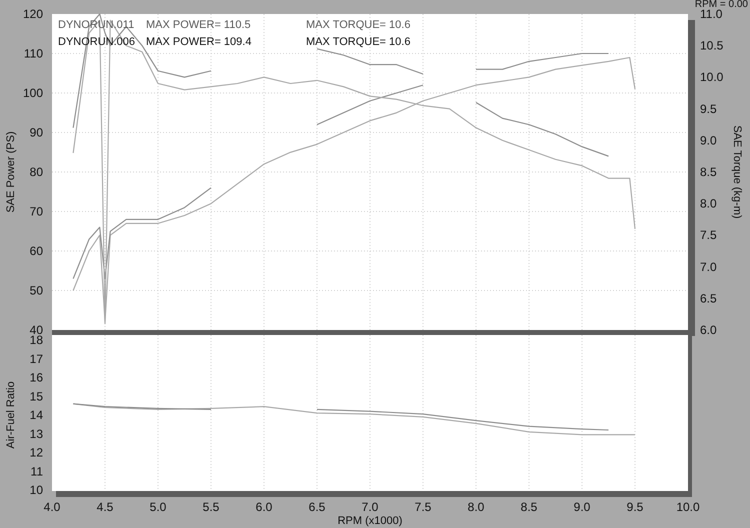 The width and height of the screenshot is (750, 528). I want to click on axis-tick-label: 70, so click(36, 211).